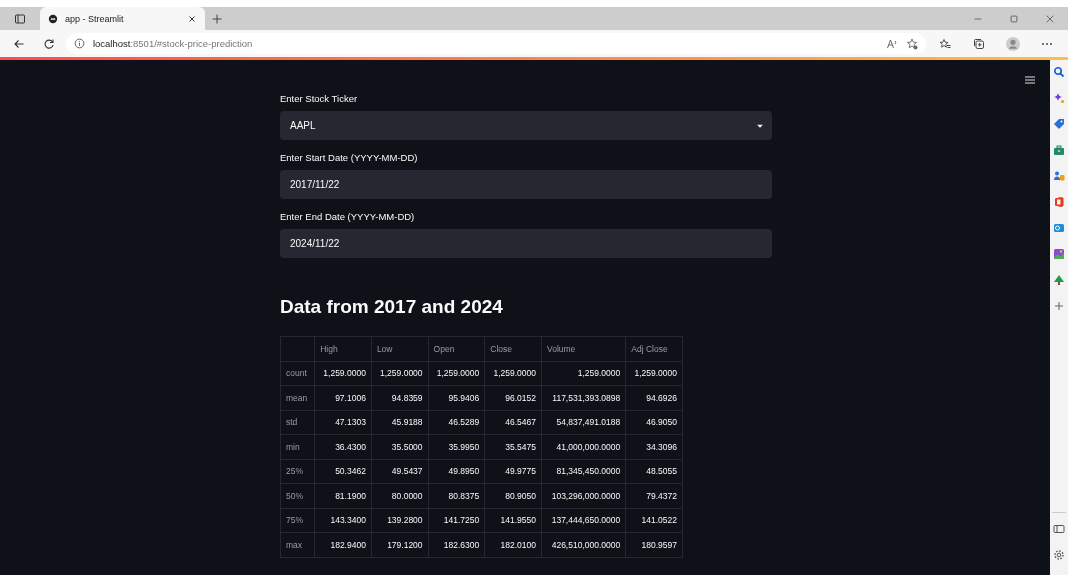  I want to click on refresh-icon, so click(48, 43).